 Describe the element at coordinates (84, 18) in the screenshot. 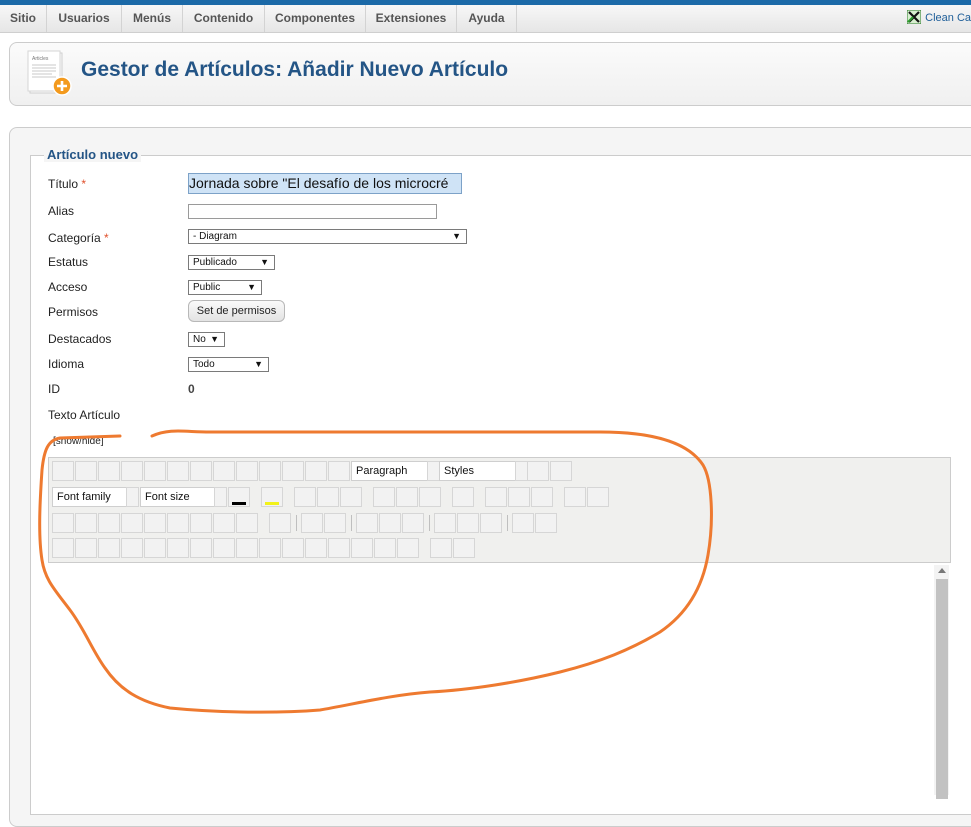

I see `menu-usuarios: Usuarios` at that location.